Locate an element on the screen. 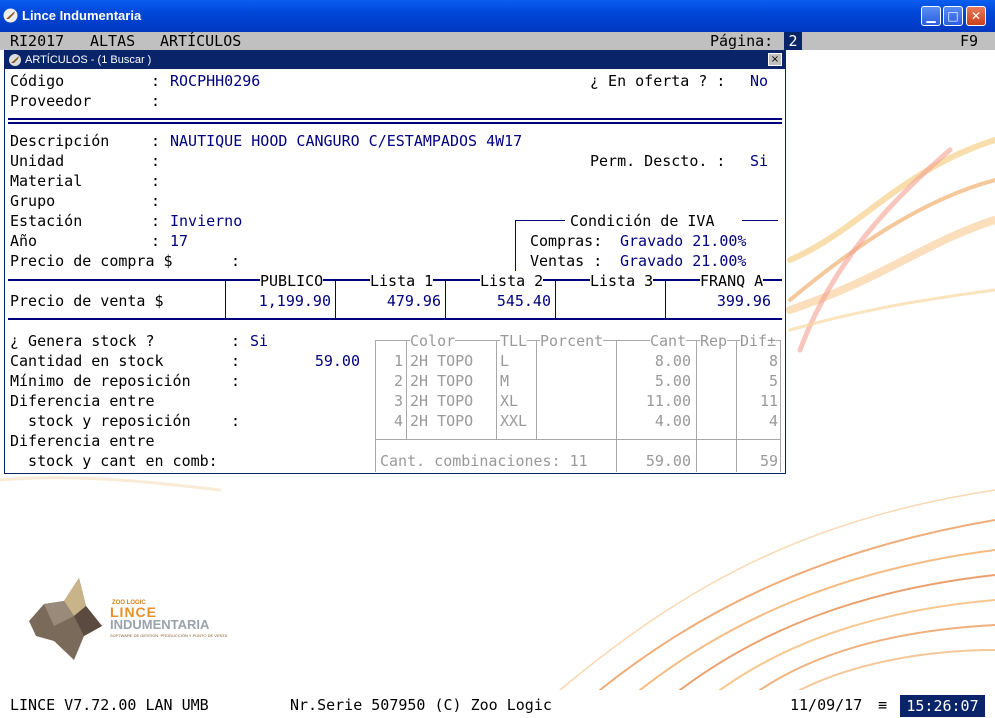 Image resolution: width=995 pixels, height=718 pixels. combo-row-dif: 11 is located at coordinates (768, 401).